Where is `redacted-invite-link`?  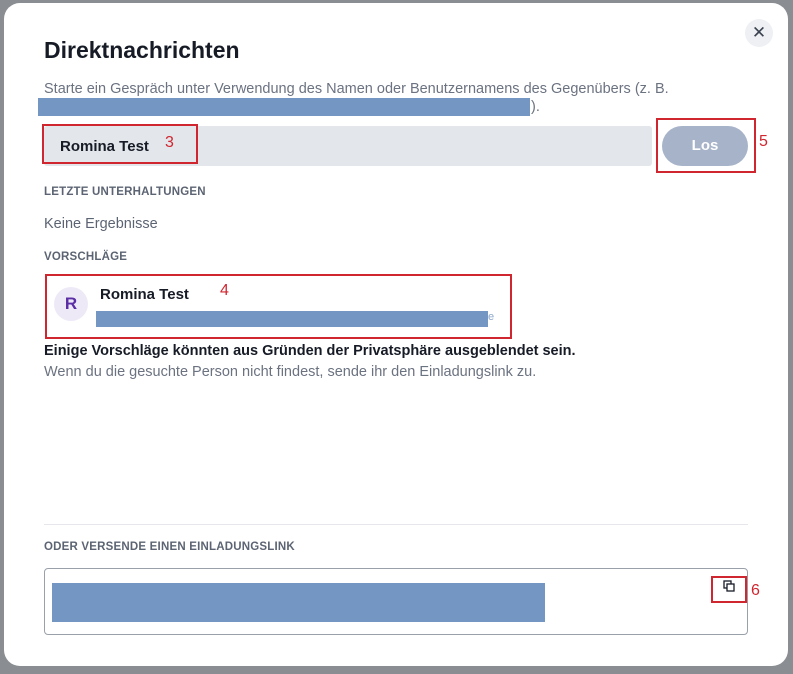 redacted-invite-link is located at coordinates (298, 602).